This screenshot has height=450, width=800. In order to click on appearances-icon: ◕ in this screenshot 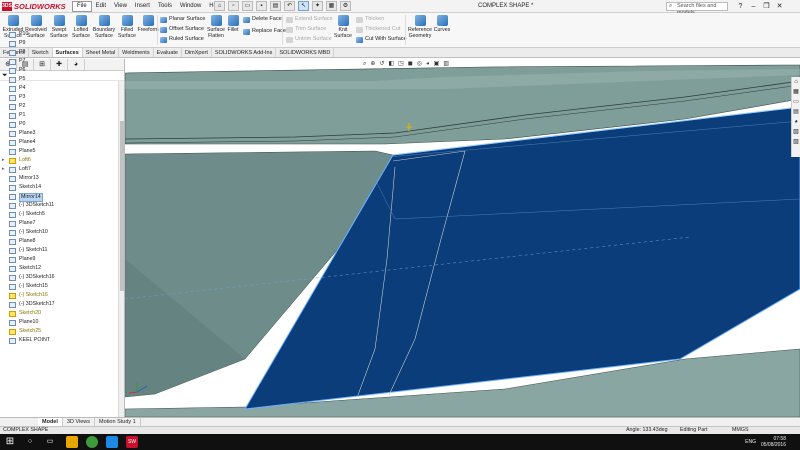, I will do `click(796, 122)`.